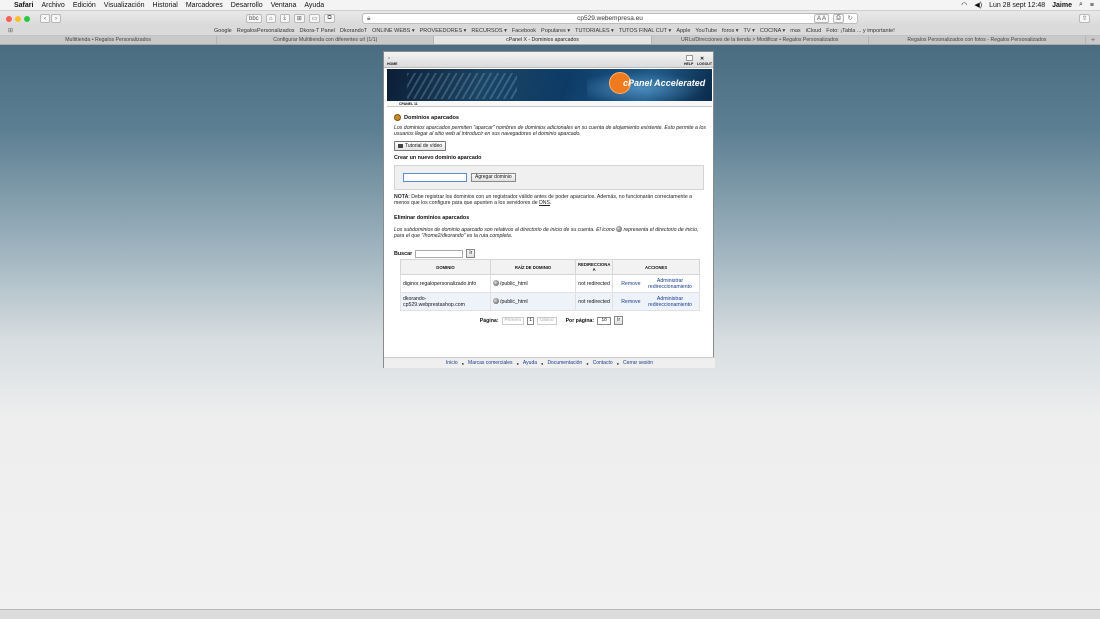 The image size is (1100, 619). Describe the element at coordinates (772, 31) in the screenshot. I see `bookmark-item: COCINA ▾` at that location.